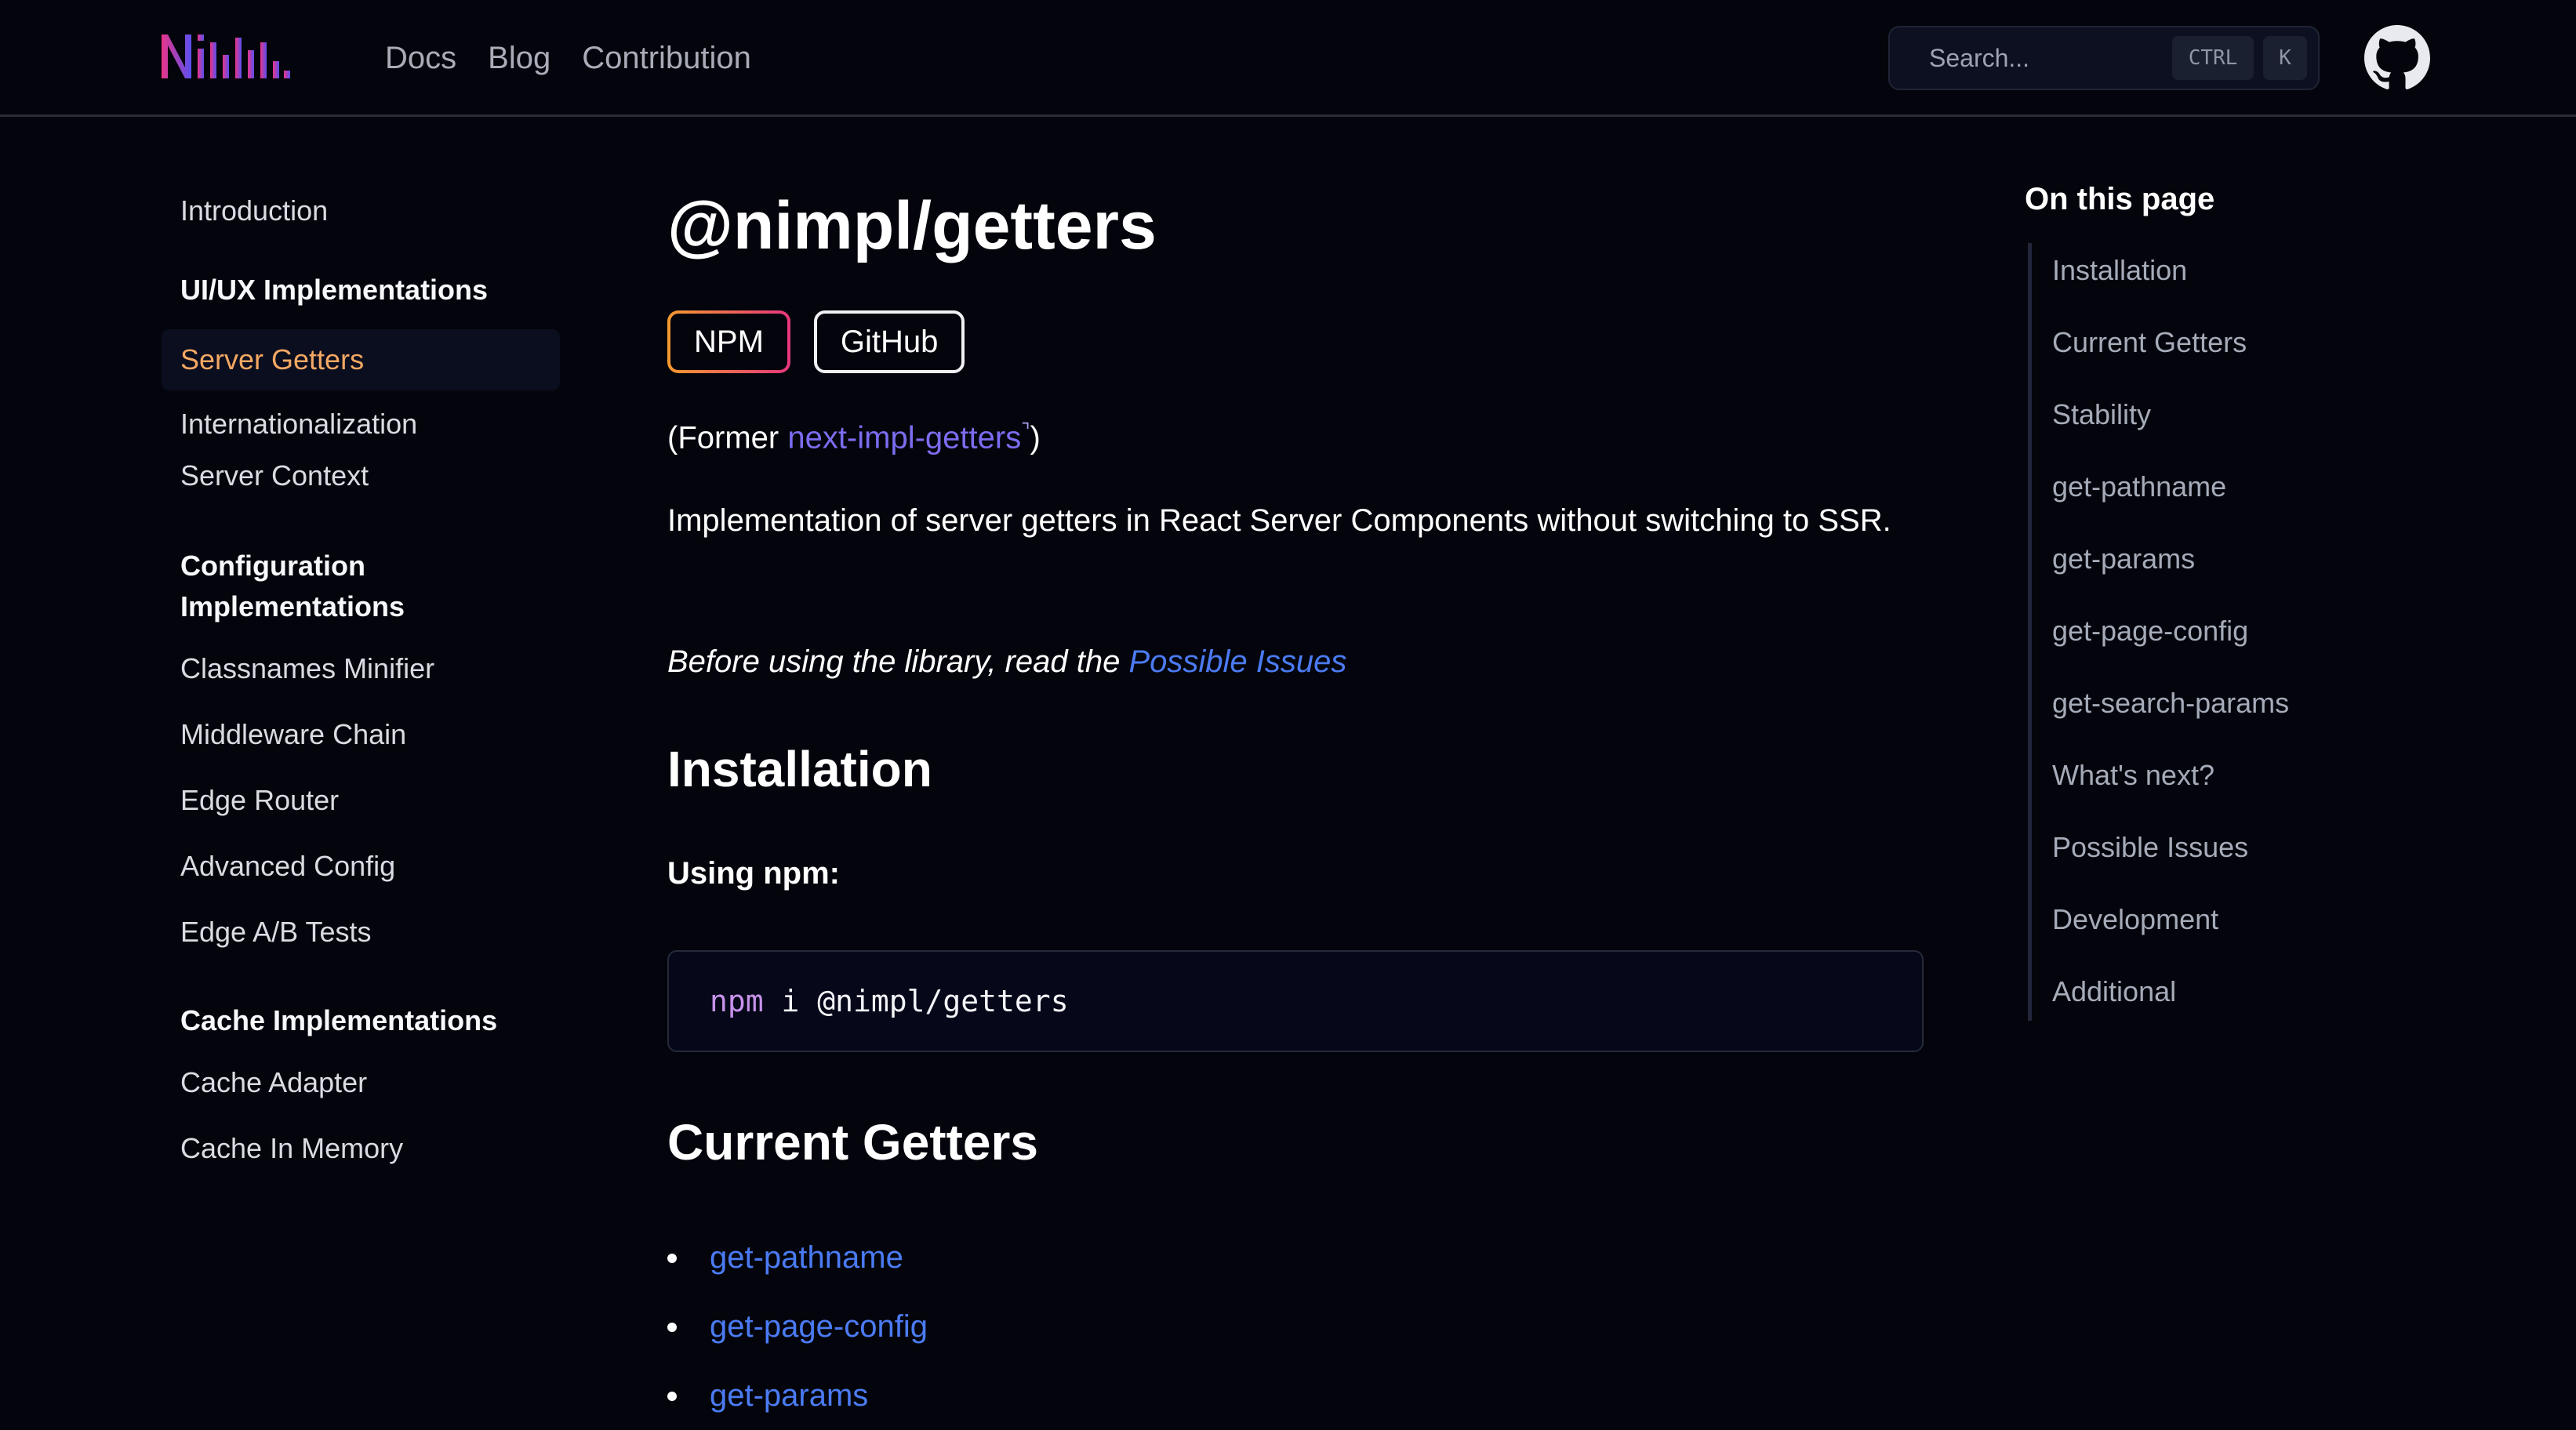 This screenshot has width=2576, height=1430. Describe the element at coordinates (889, 341) in the screenshot. I see `github-badge-link: GitHub` at that location.